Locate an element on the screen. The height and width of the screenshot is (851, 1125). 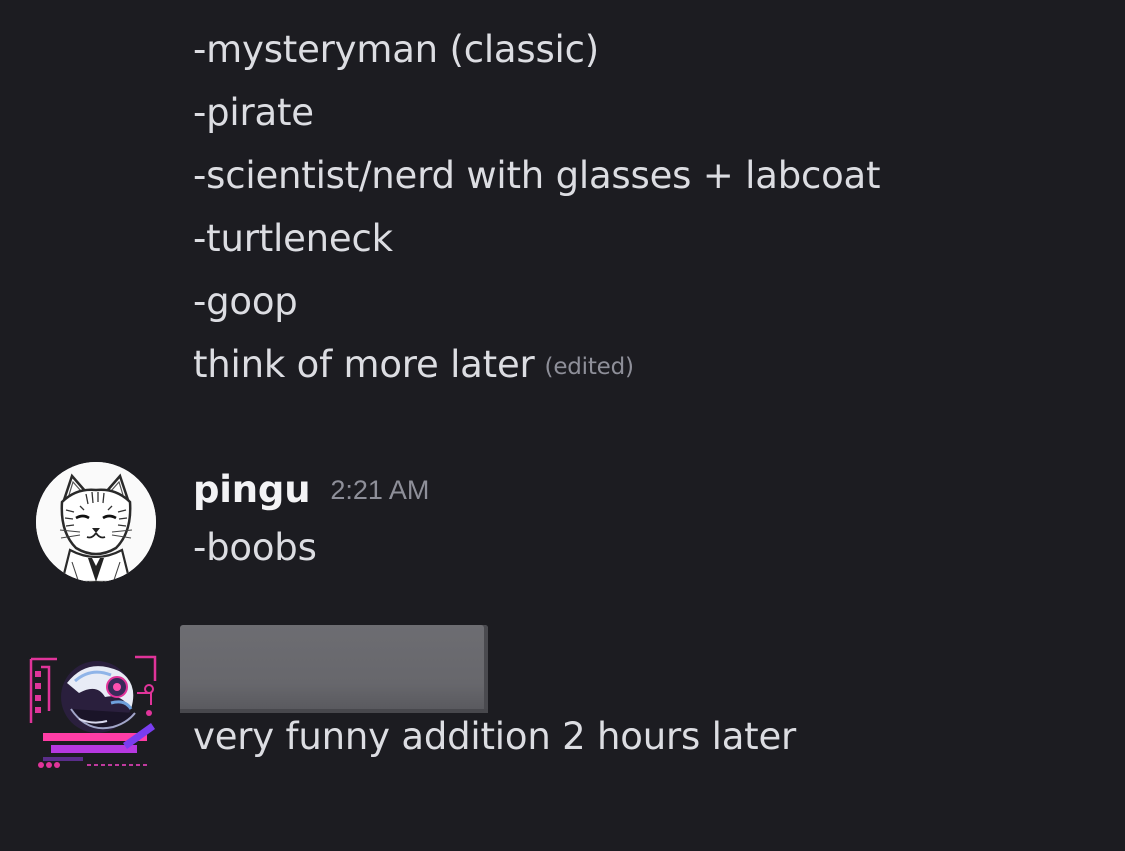
message-line-last: think of more later (edited) is located at coordinates (643, 366).